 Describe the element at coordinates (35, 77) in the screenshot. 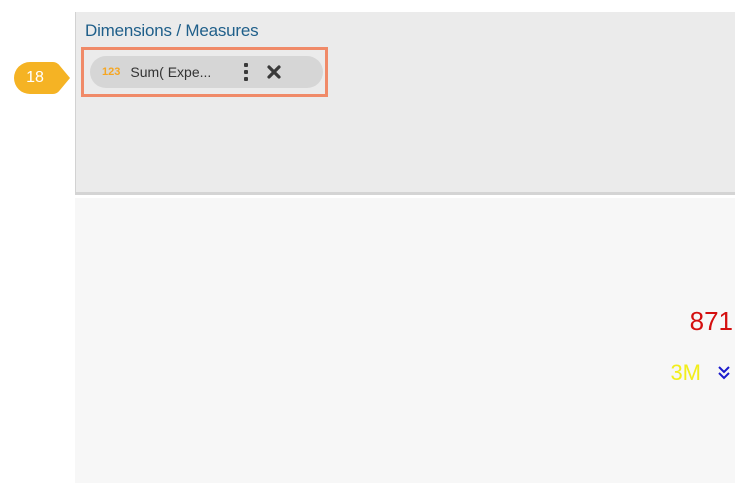

I see `step-marker-number: 18` at that location.